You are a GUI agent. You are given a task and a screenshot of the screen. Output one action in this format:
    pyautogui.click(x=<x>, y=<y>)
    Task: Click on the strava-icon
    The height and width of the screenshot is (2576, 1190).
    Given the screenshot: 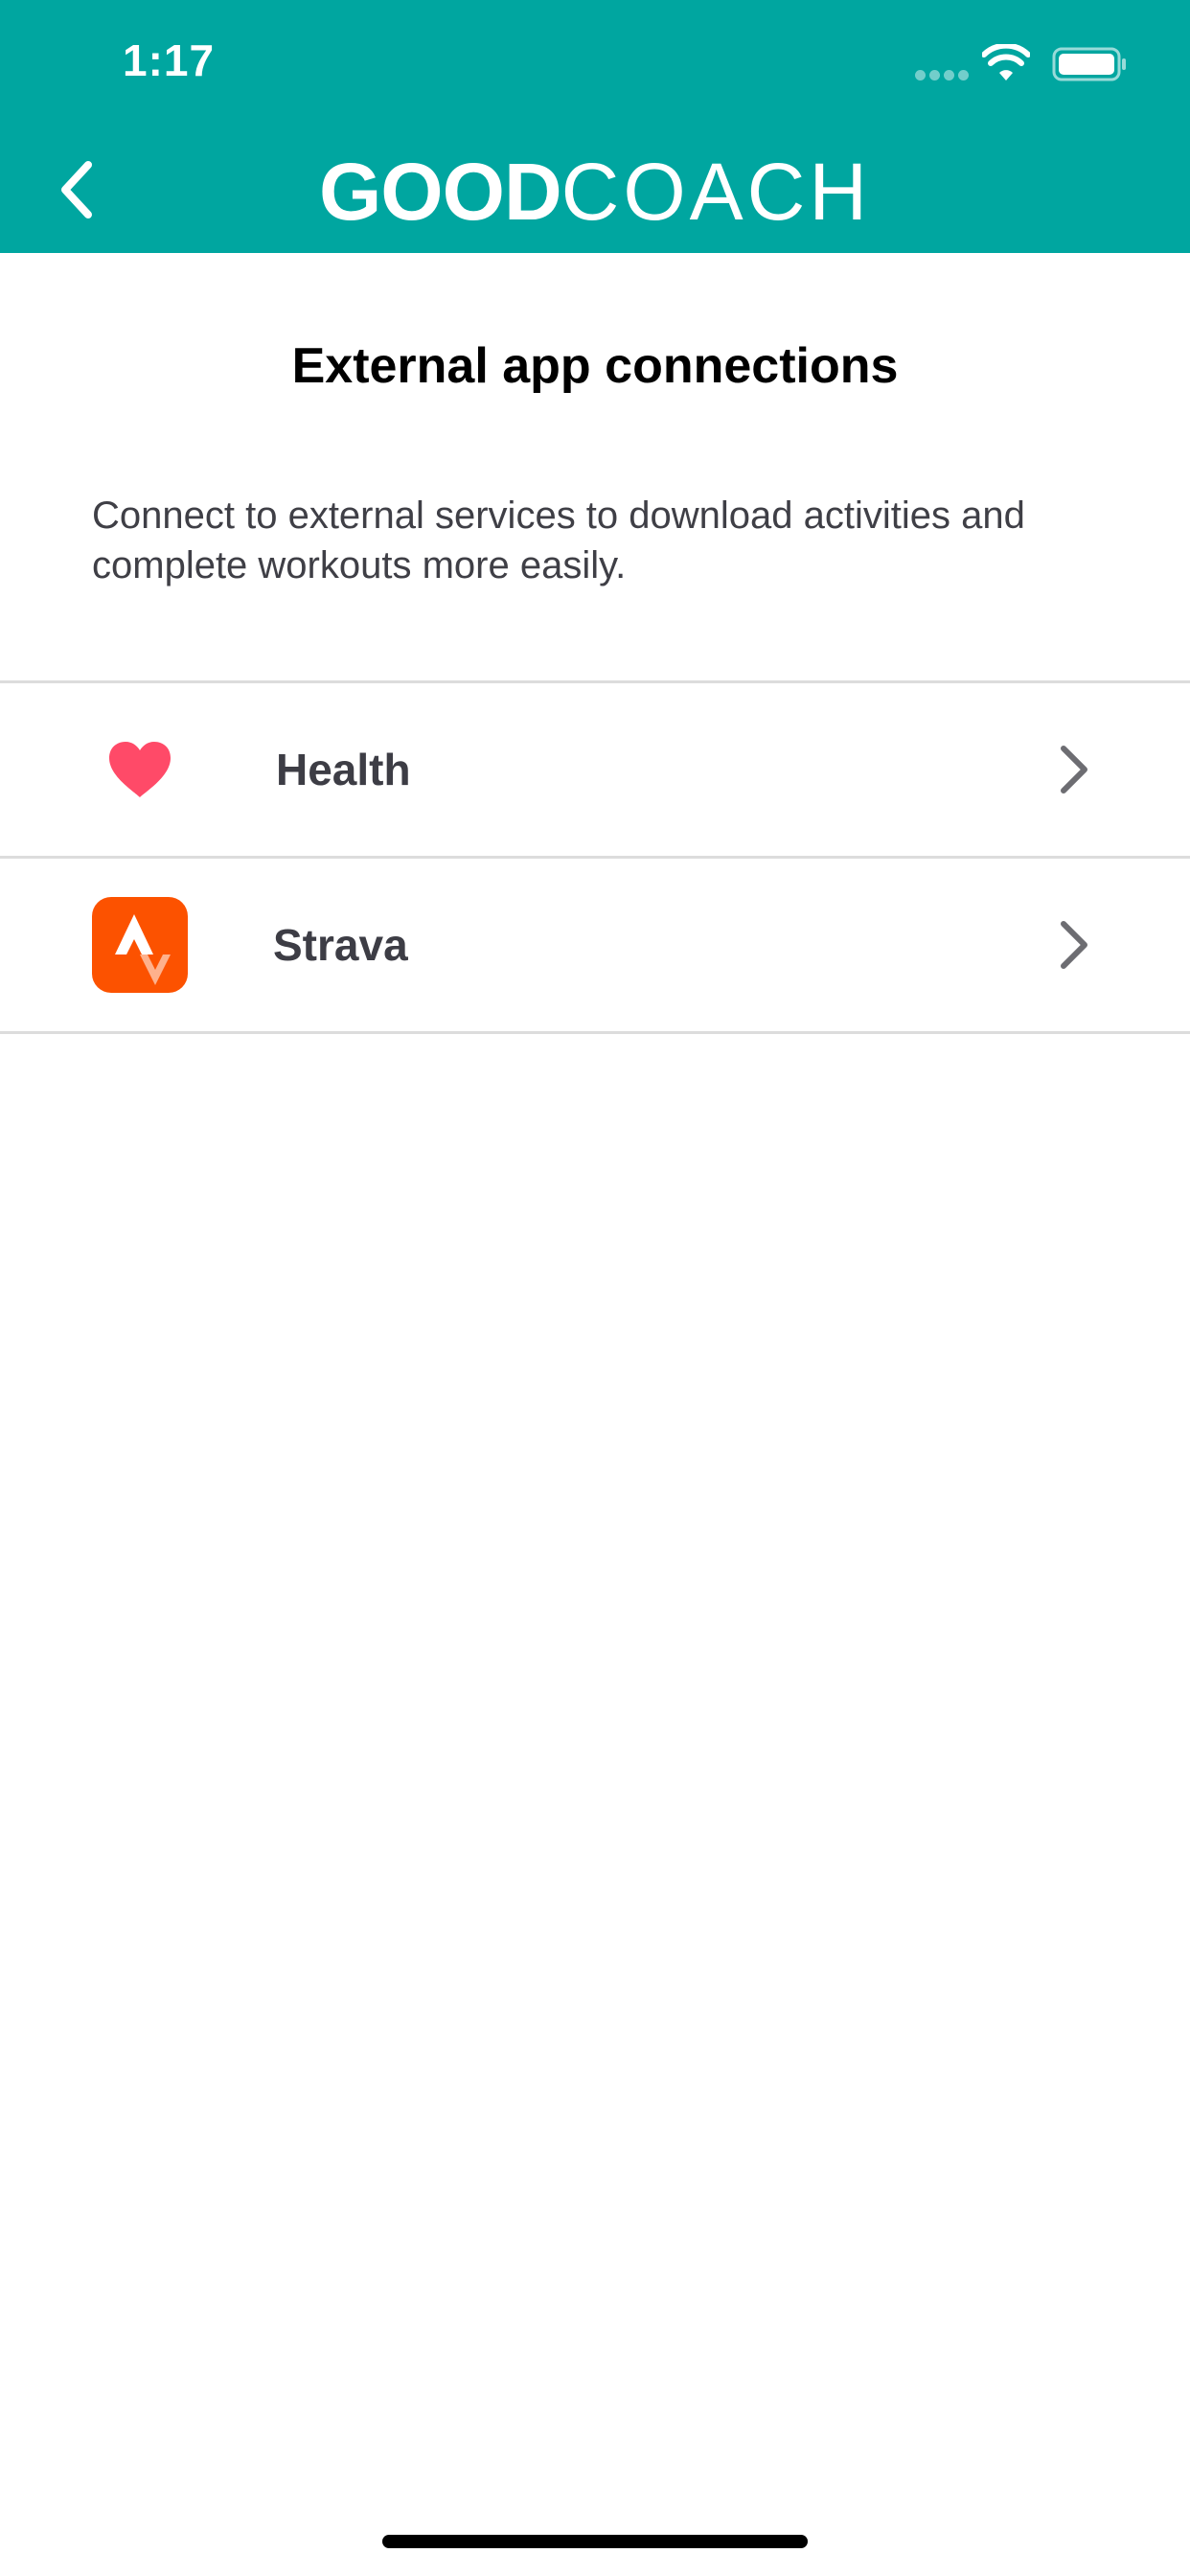 What is the action you would take?
    pyautogui.click(x=140, y=945)
    